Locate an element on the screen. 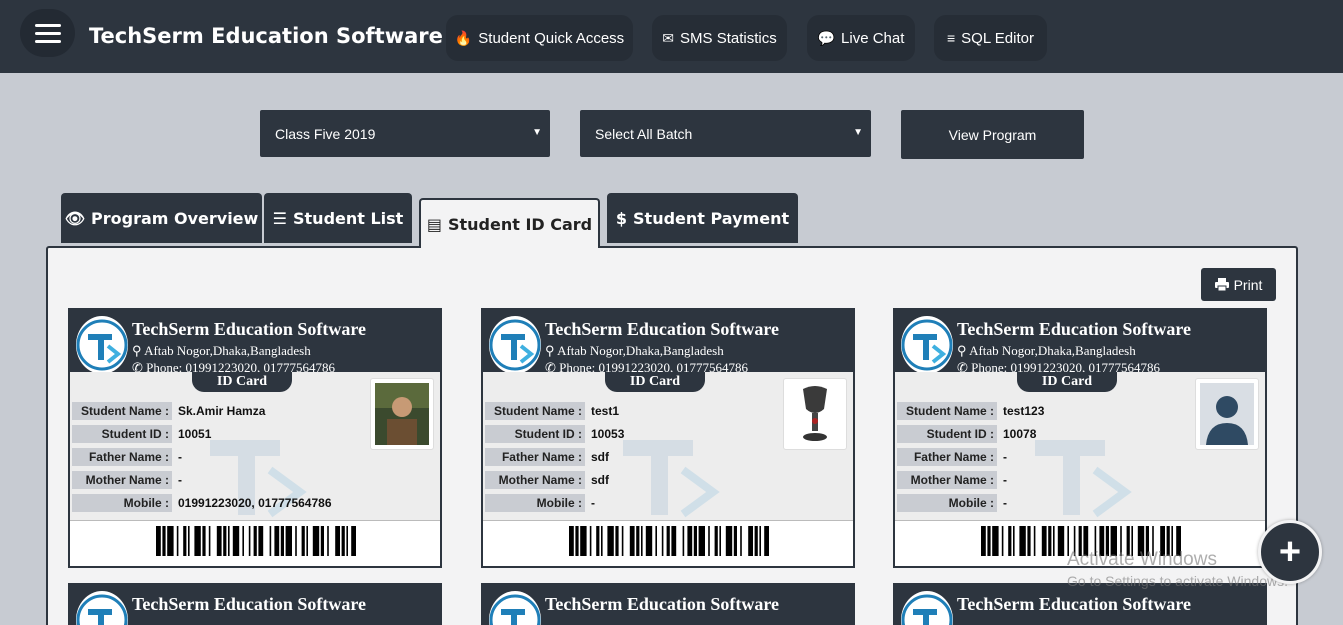 This screenshot has width=1343, height=625. dollar-icon: $ is located at coordinates (621, 218).